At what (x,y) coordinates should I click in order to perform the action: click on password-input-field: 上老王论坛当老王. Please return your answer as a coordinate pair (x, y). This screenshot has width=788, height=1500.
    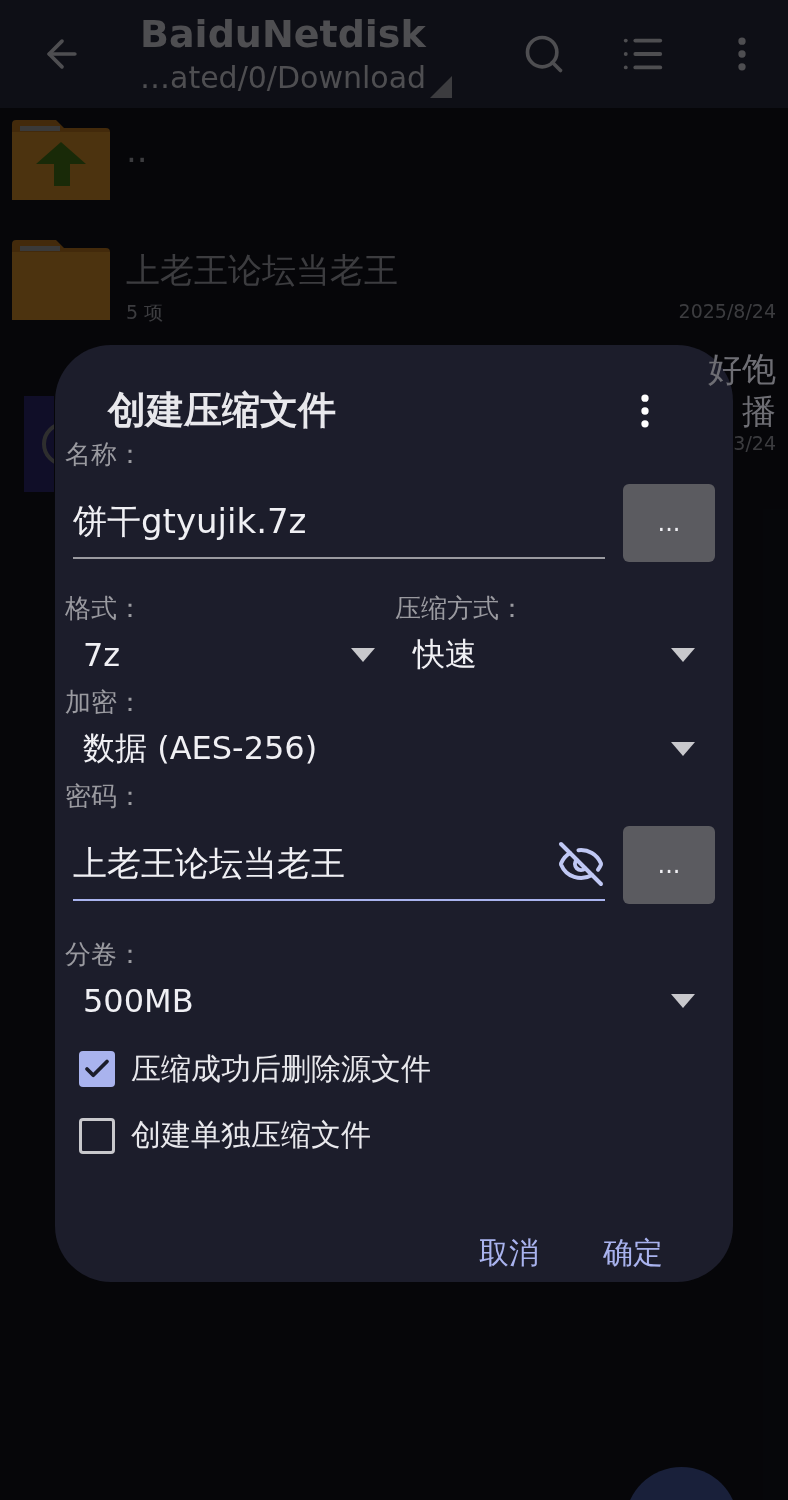
    Looking at the image, I should click on (339, 865).